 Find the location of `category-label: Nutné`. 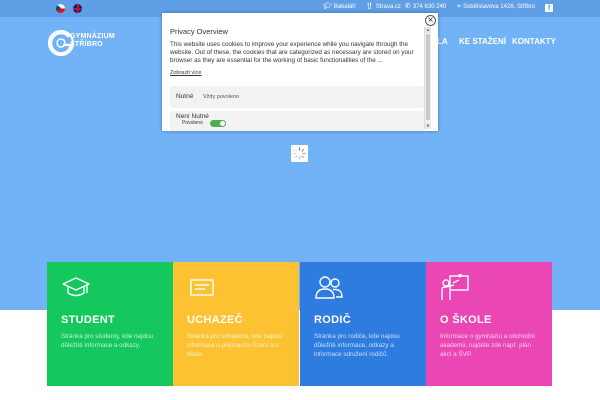

category-label: Nutné is located at coordinates (185, 96).